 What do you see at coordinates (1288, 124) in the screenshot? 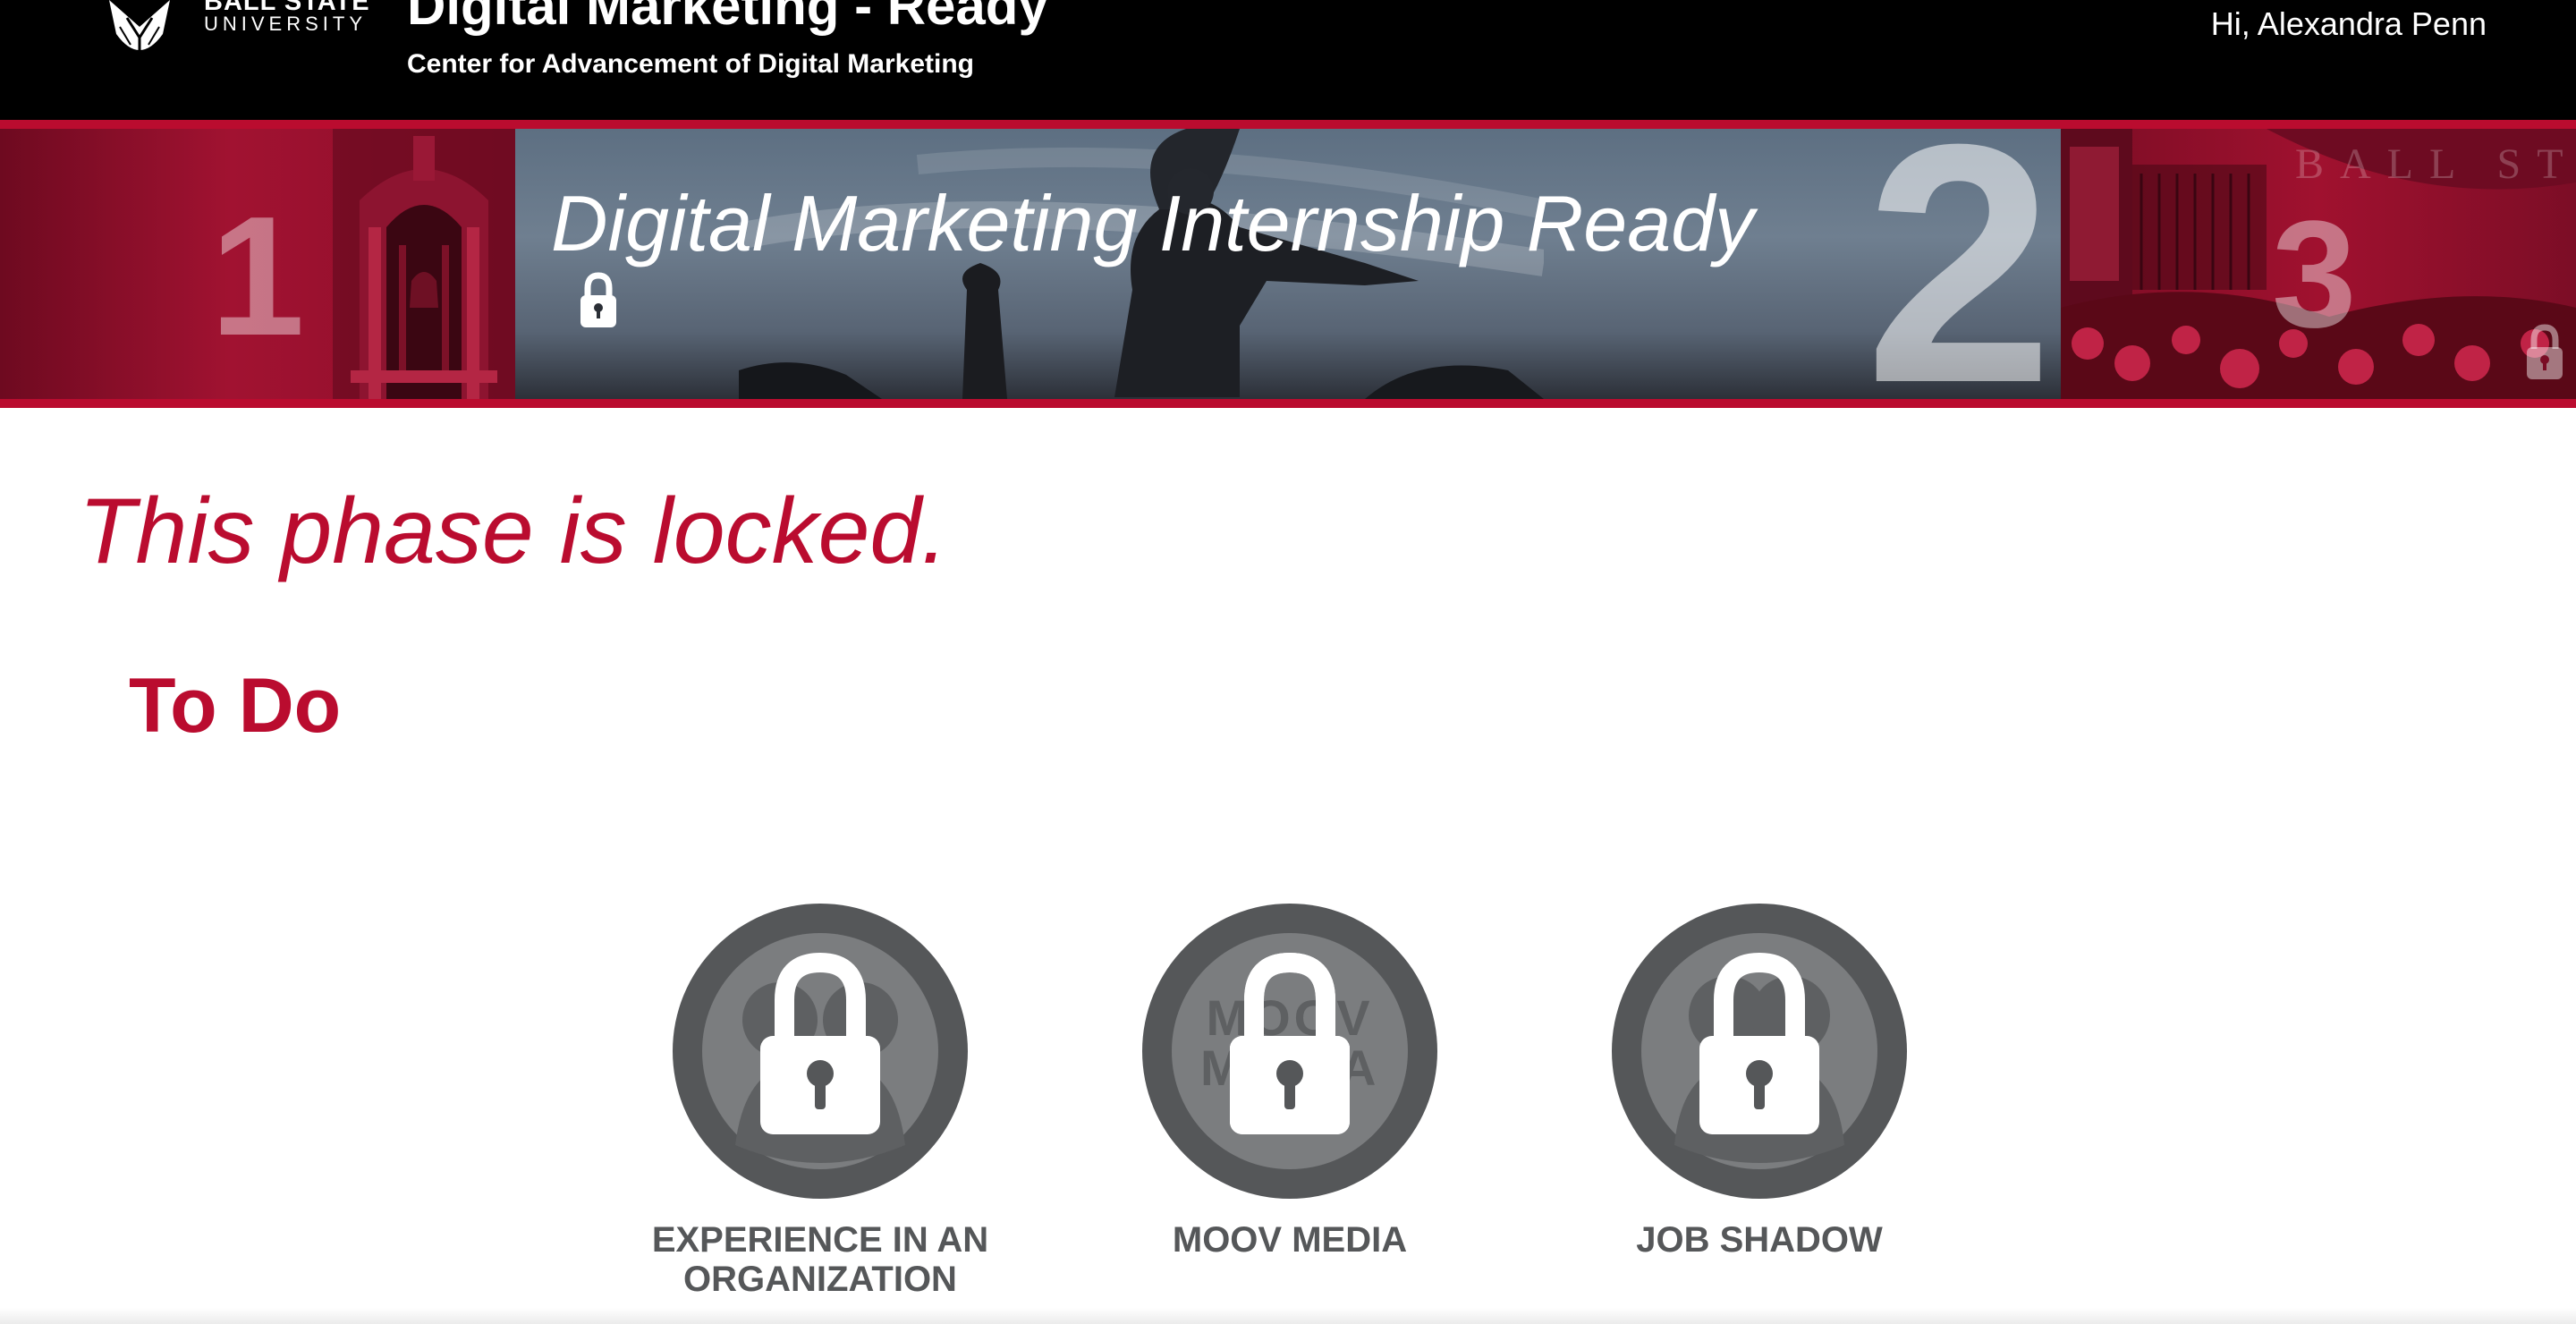
I see `header-divider` at bounding box center [1288, 124].